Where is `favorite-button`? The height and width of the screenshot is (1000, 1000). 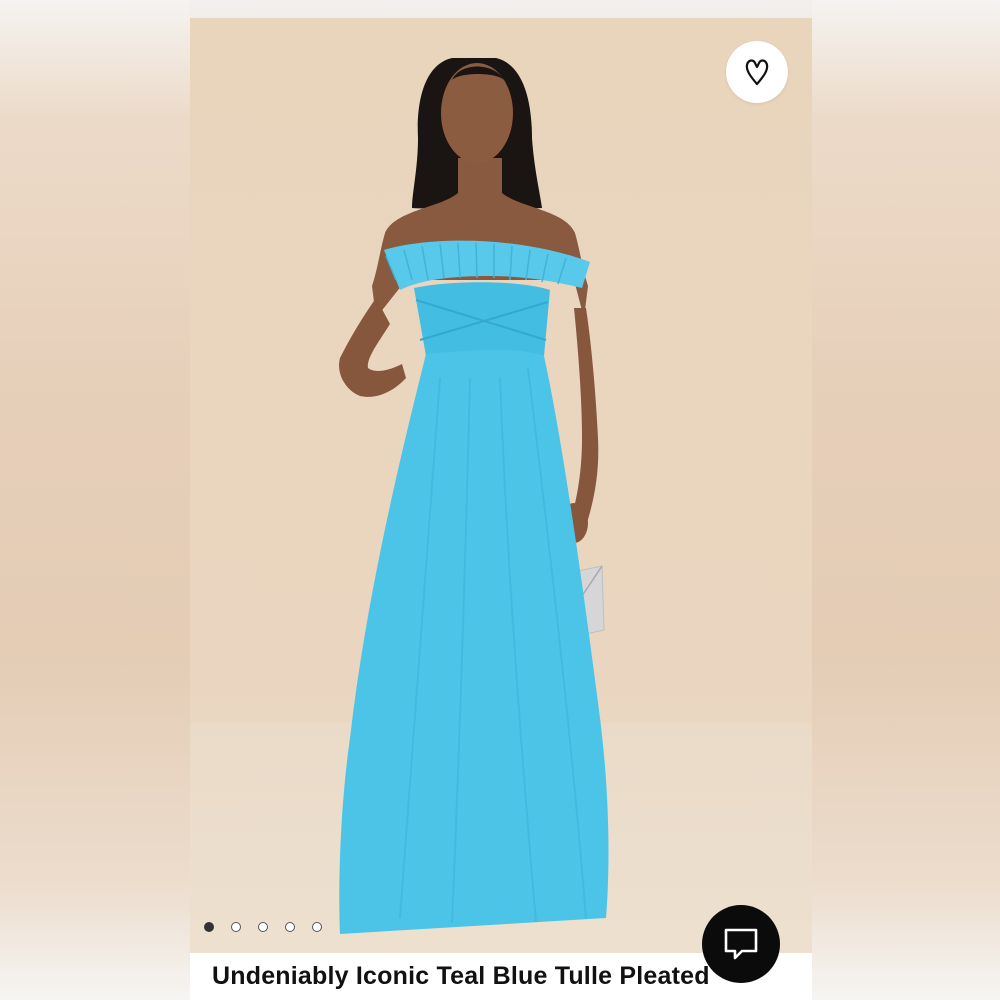
favorite-button is located at coordinates (757, 72).